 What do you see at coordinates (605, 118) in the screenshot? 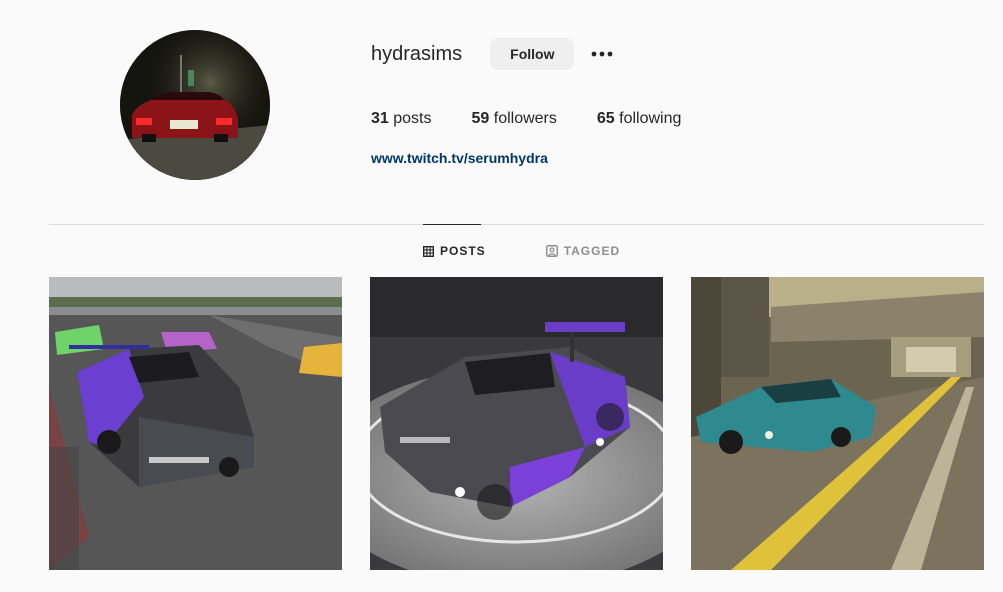
I see `following-count: 65` at bounding box center [605, 118].